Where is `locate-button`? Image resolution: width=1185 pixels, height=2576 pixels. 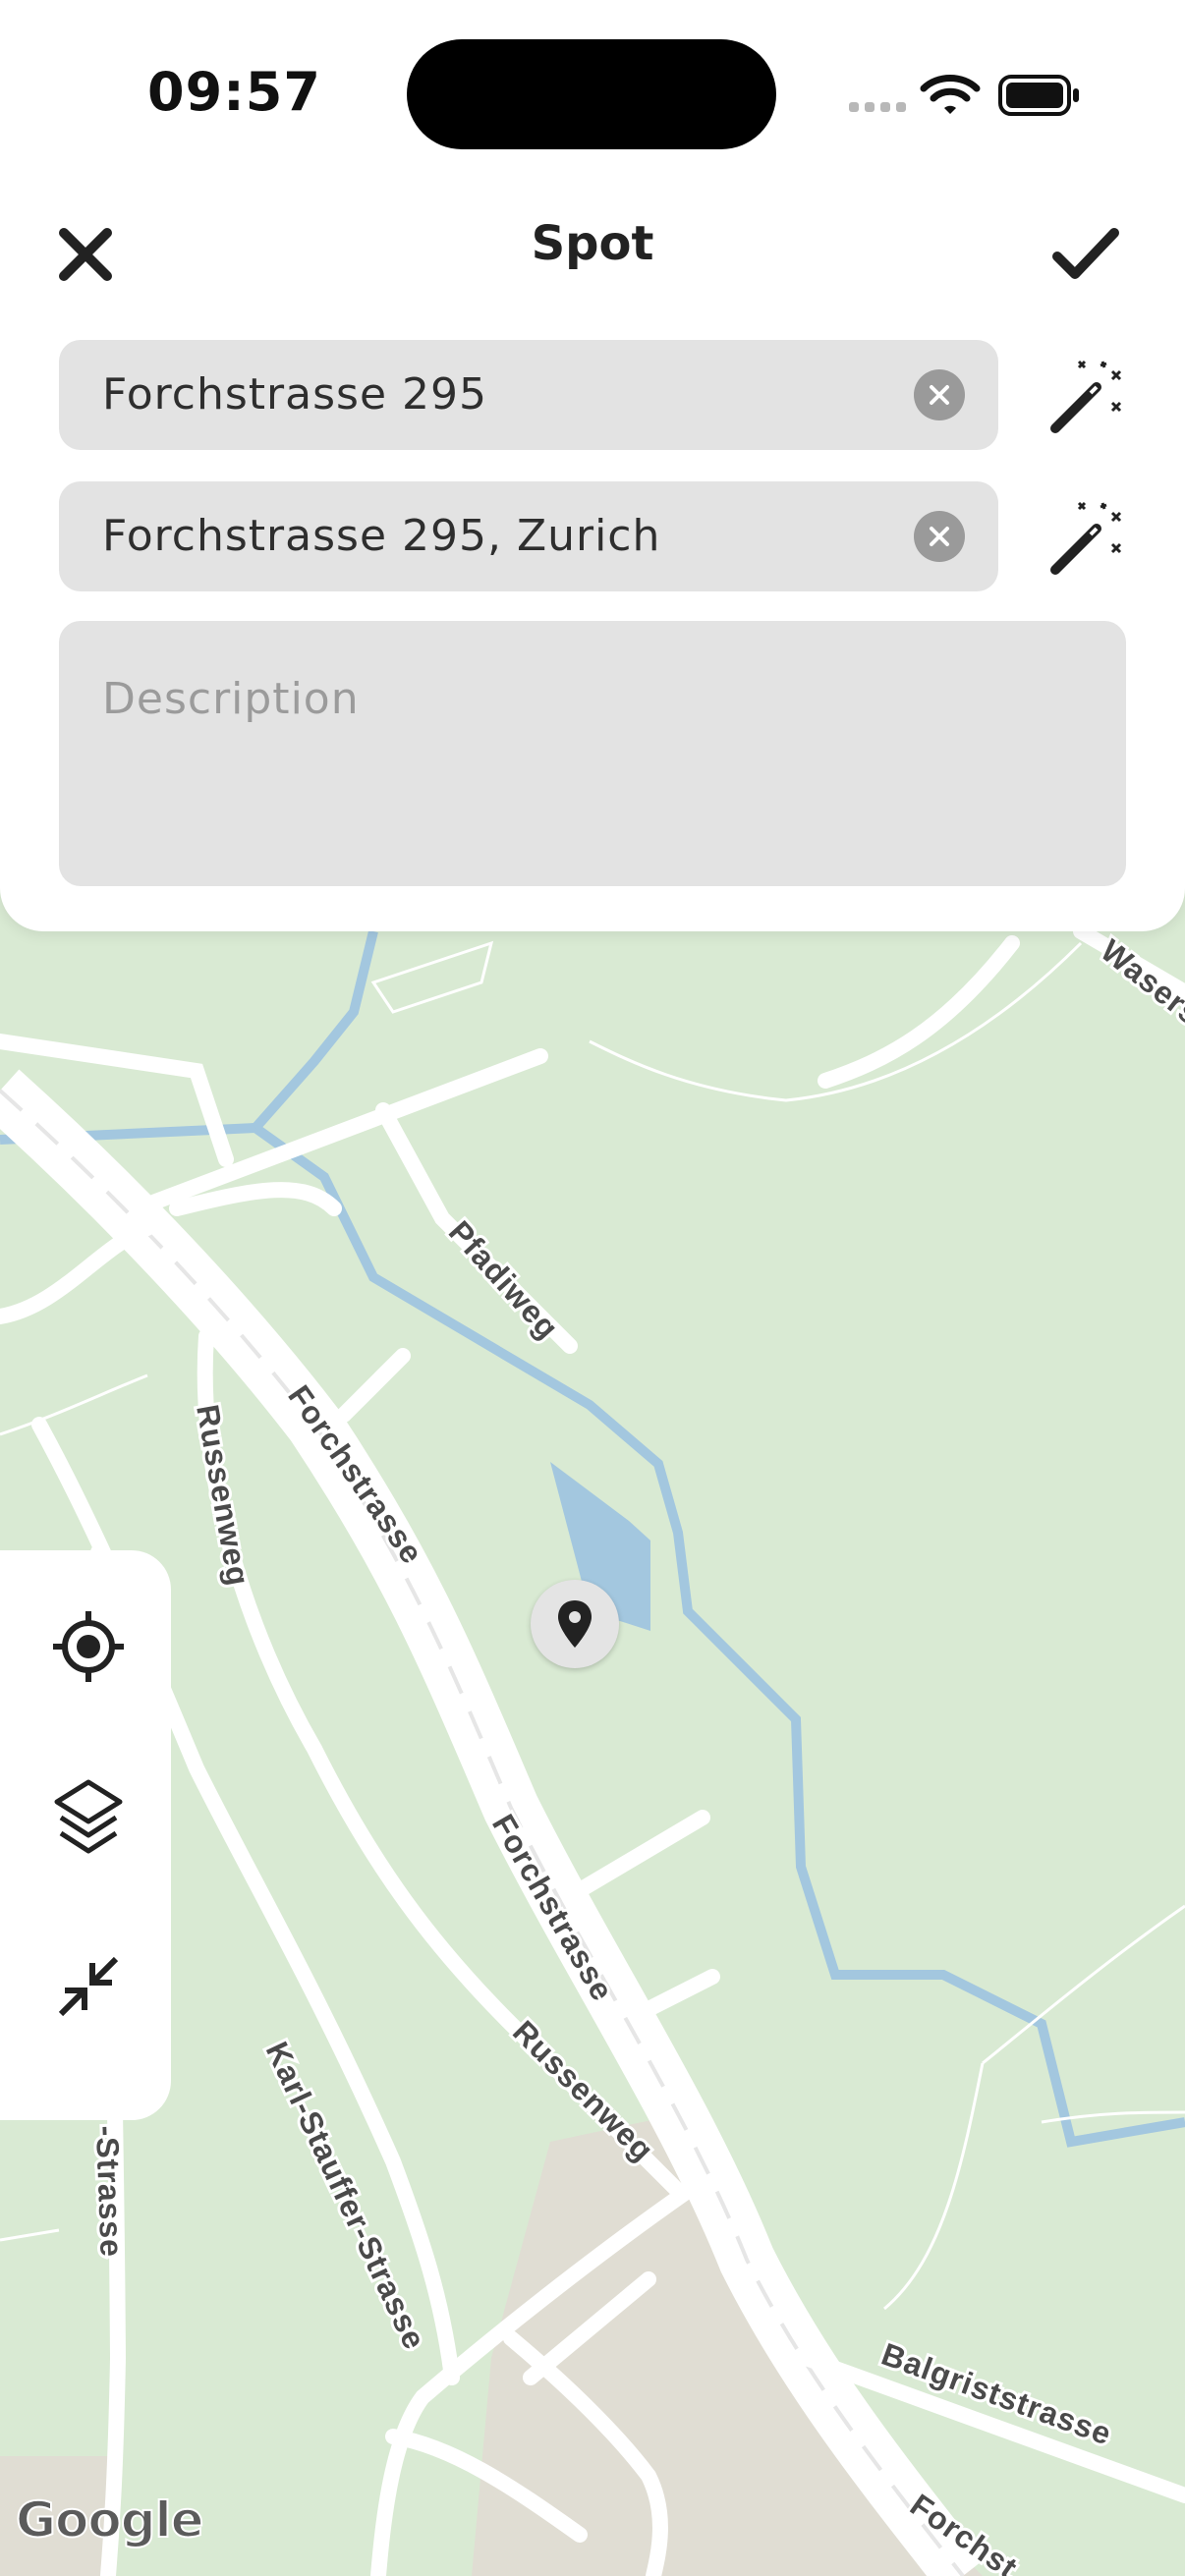 locate-button is located at coordinates (88, 1647).